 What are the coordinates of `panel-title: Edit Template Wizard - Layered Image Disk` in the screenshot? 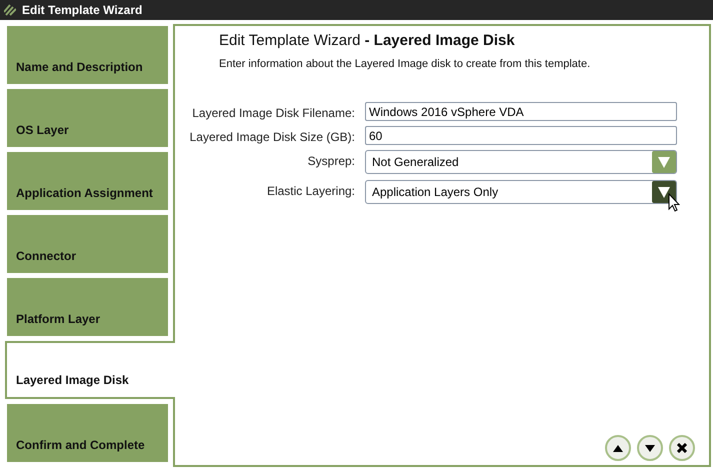 It's located at (367, 41).